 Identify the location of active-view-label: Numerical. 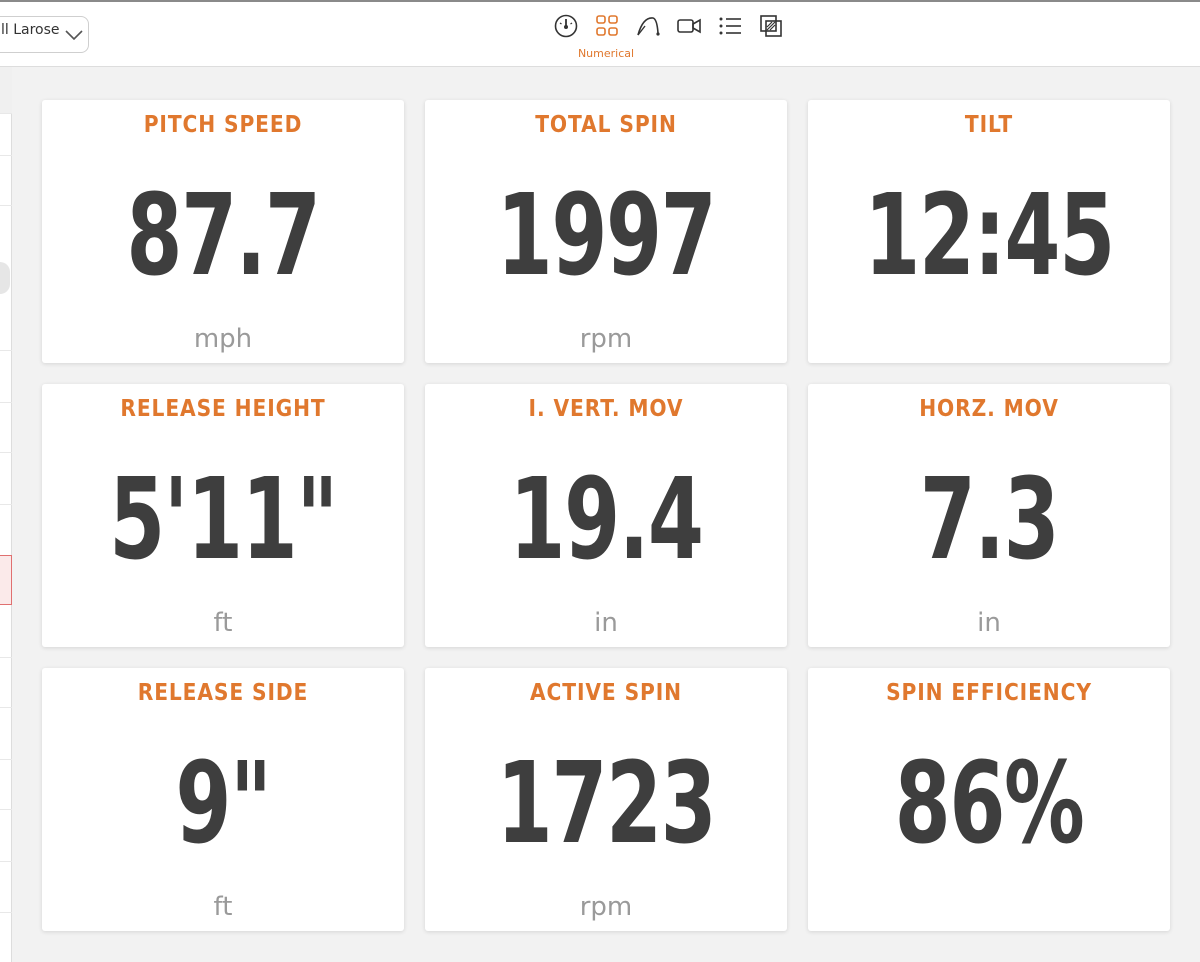
(606, 53).